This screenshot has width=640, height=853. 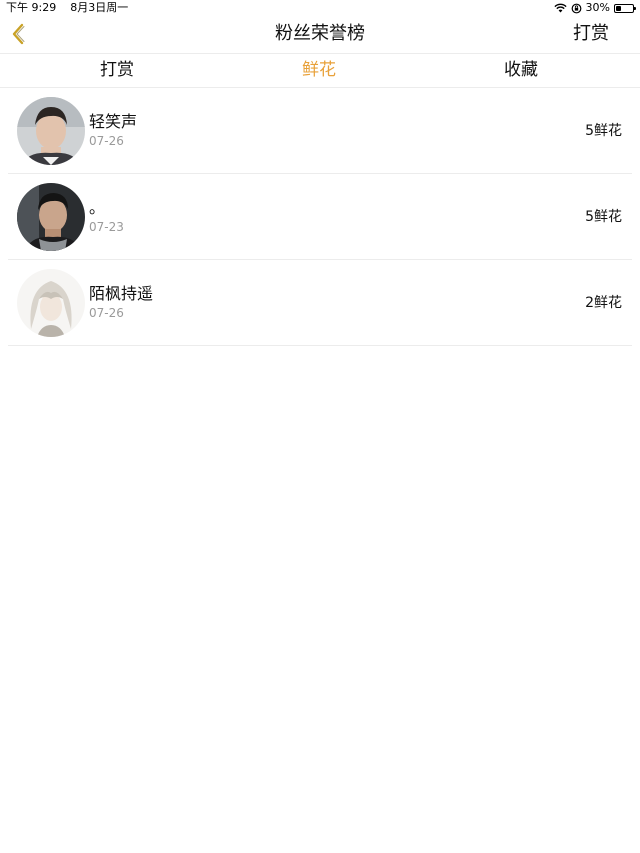 What do you see at coordinates (106, 227) in the screenshot?
I see `fan-date: 07-23` at bounding box center [106, 227].